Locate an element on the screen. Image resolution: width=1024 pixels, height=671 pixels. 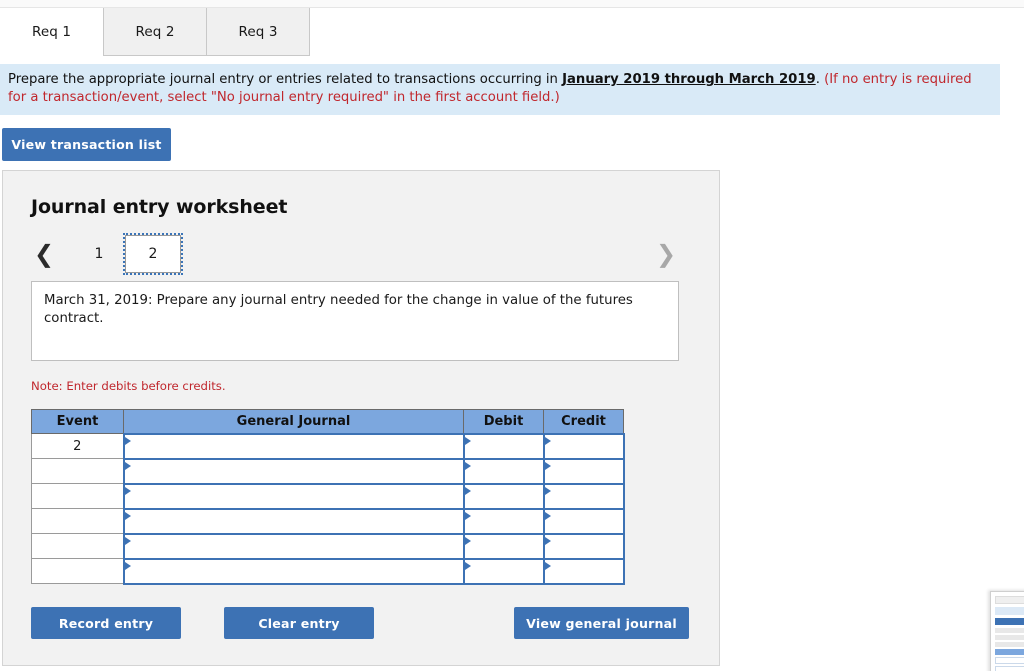
page-title: Journal entry worksheet is located at coordinates (159, 207).